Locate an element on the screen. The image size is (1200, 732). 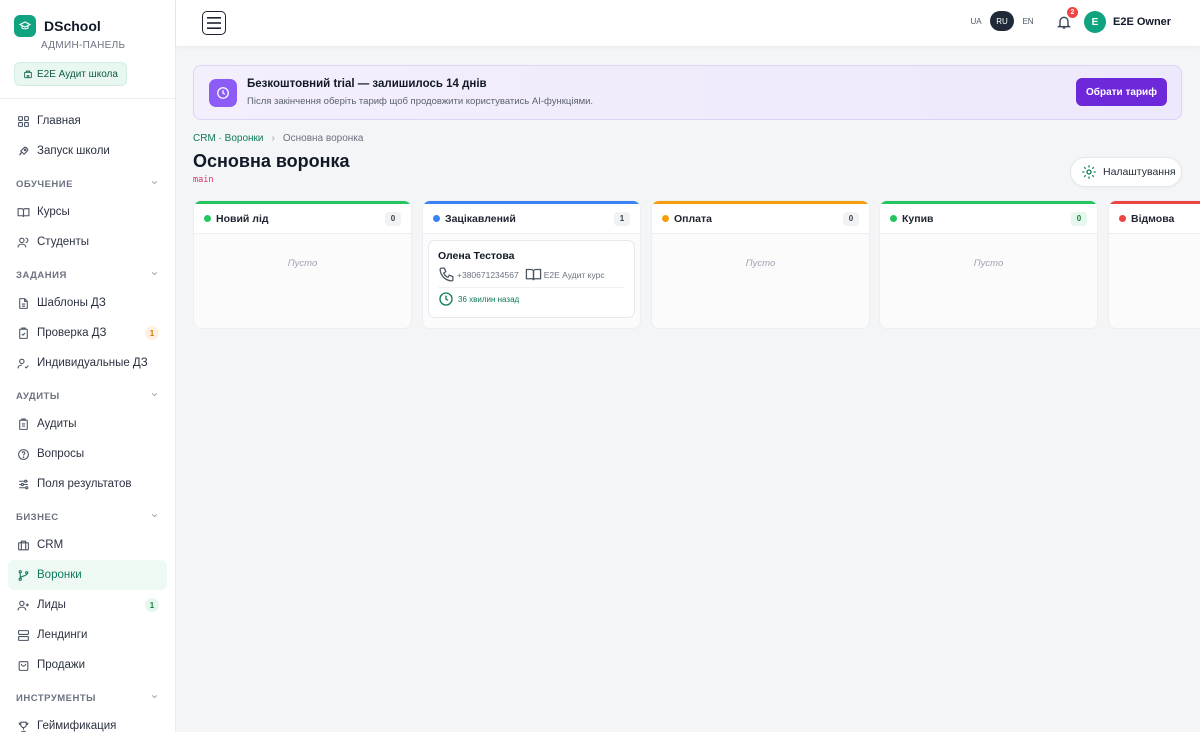
user-check-icon is located at coordinates (23, 363).